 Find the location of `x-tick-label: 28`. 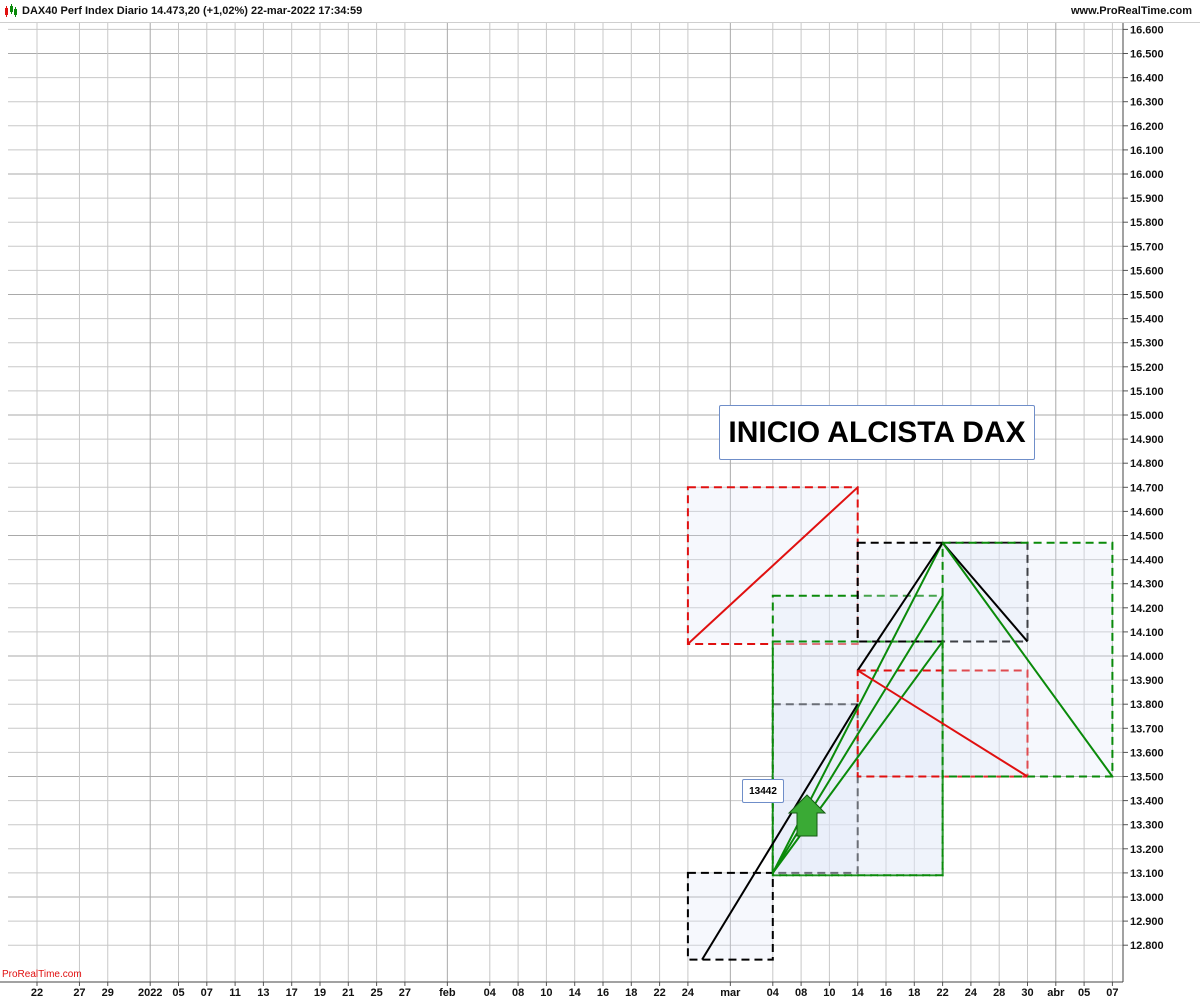

x-tick-label: 28 is located at coordinates (999, 993).